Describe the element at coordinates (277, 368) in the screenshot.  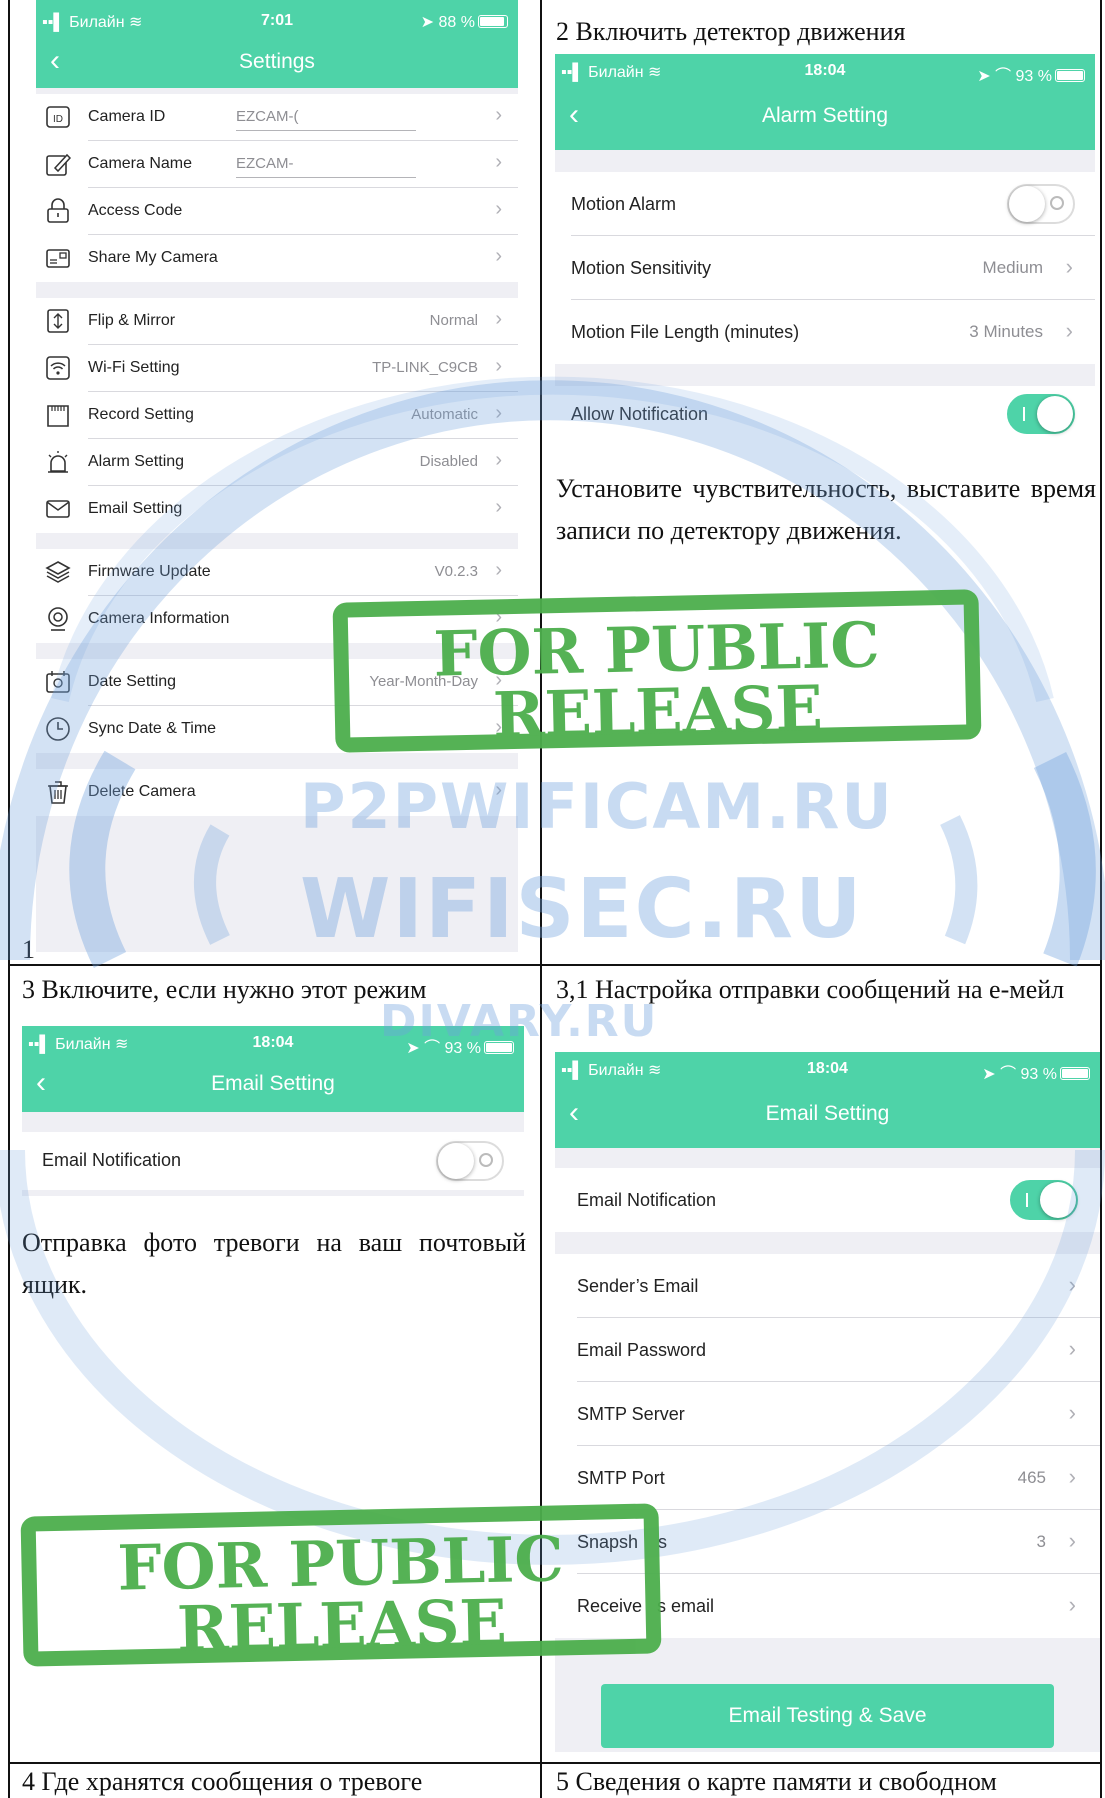
I see `settings-row-wi-fi-setting: Wi-Fi Setting TP-LINK_C9CB ›` at that location.